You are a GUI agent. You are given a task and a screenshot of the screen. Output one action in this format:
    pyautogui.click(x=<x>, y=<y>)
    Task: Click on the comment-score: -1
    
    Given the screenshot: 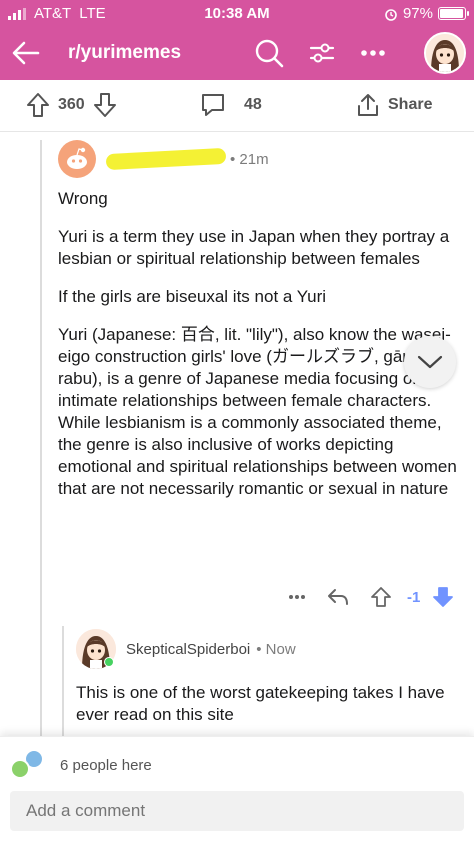 What is the action you would take?
    pyautogui.click(x=414, y=597)
    